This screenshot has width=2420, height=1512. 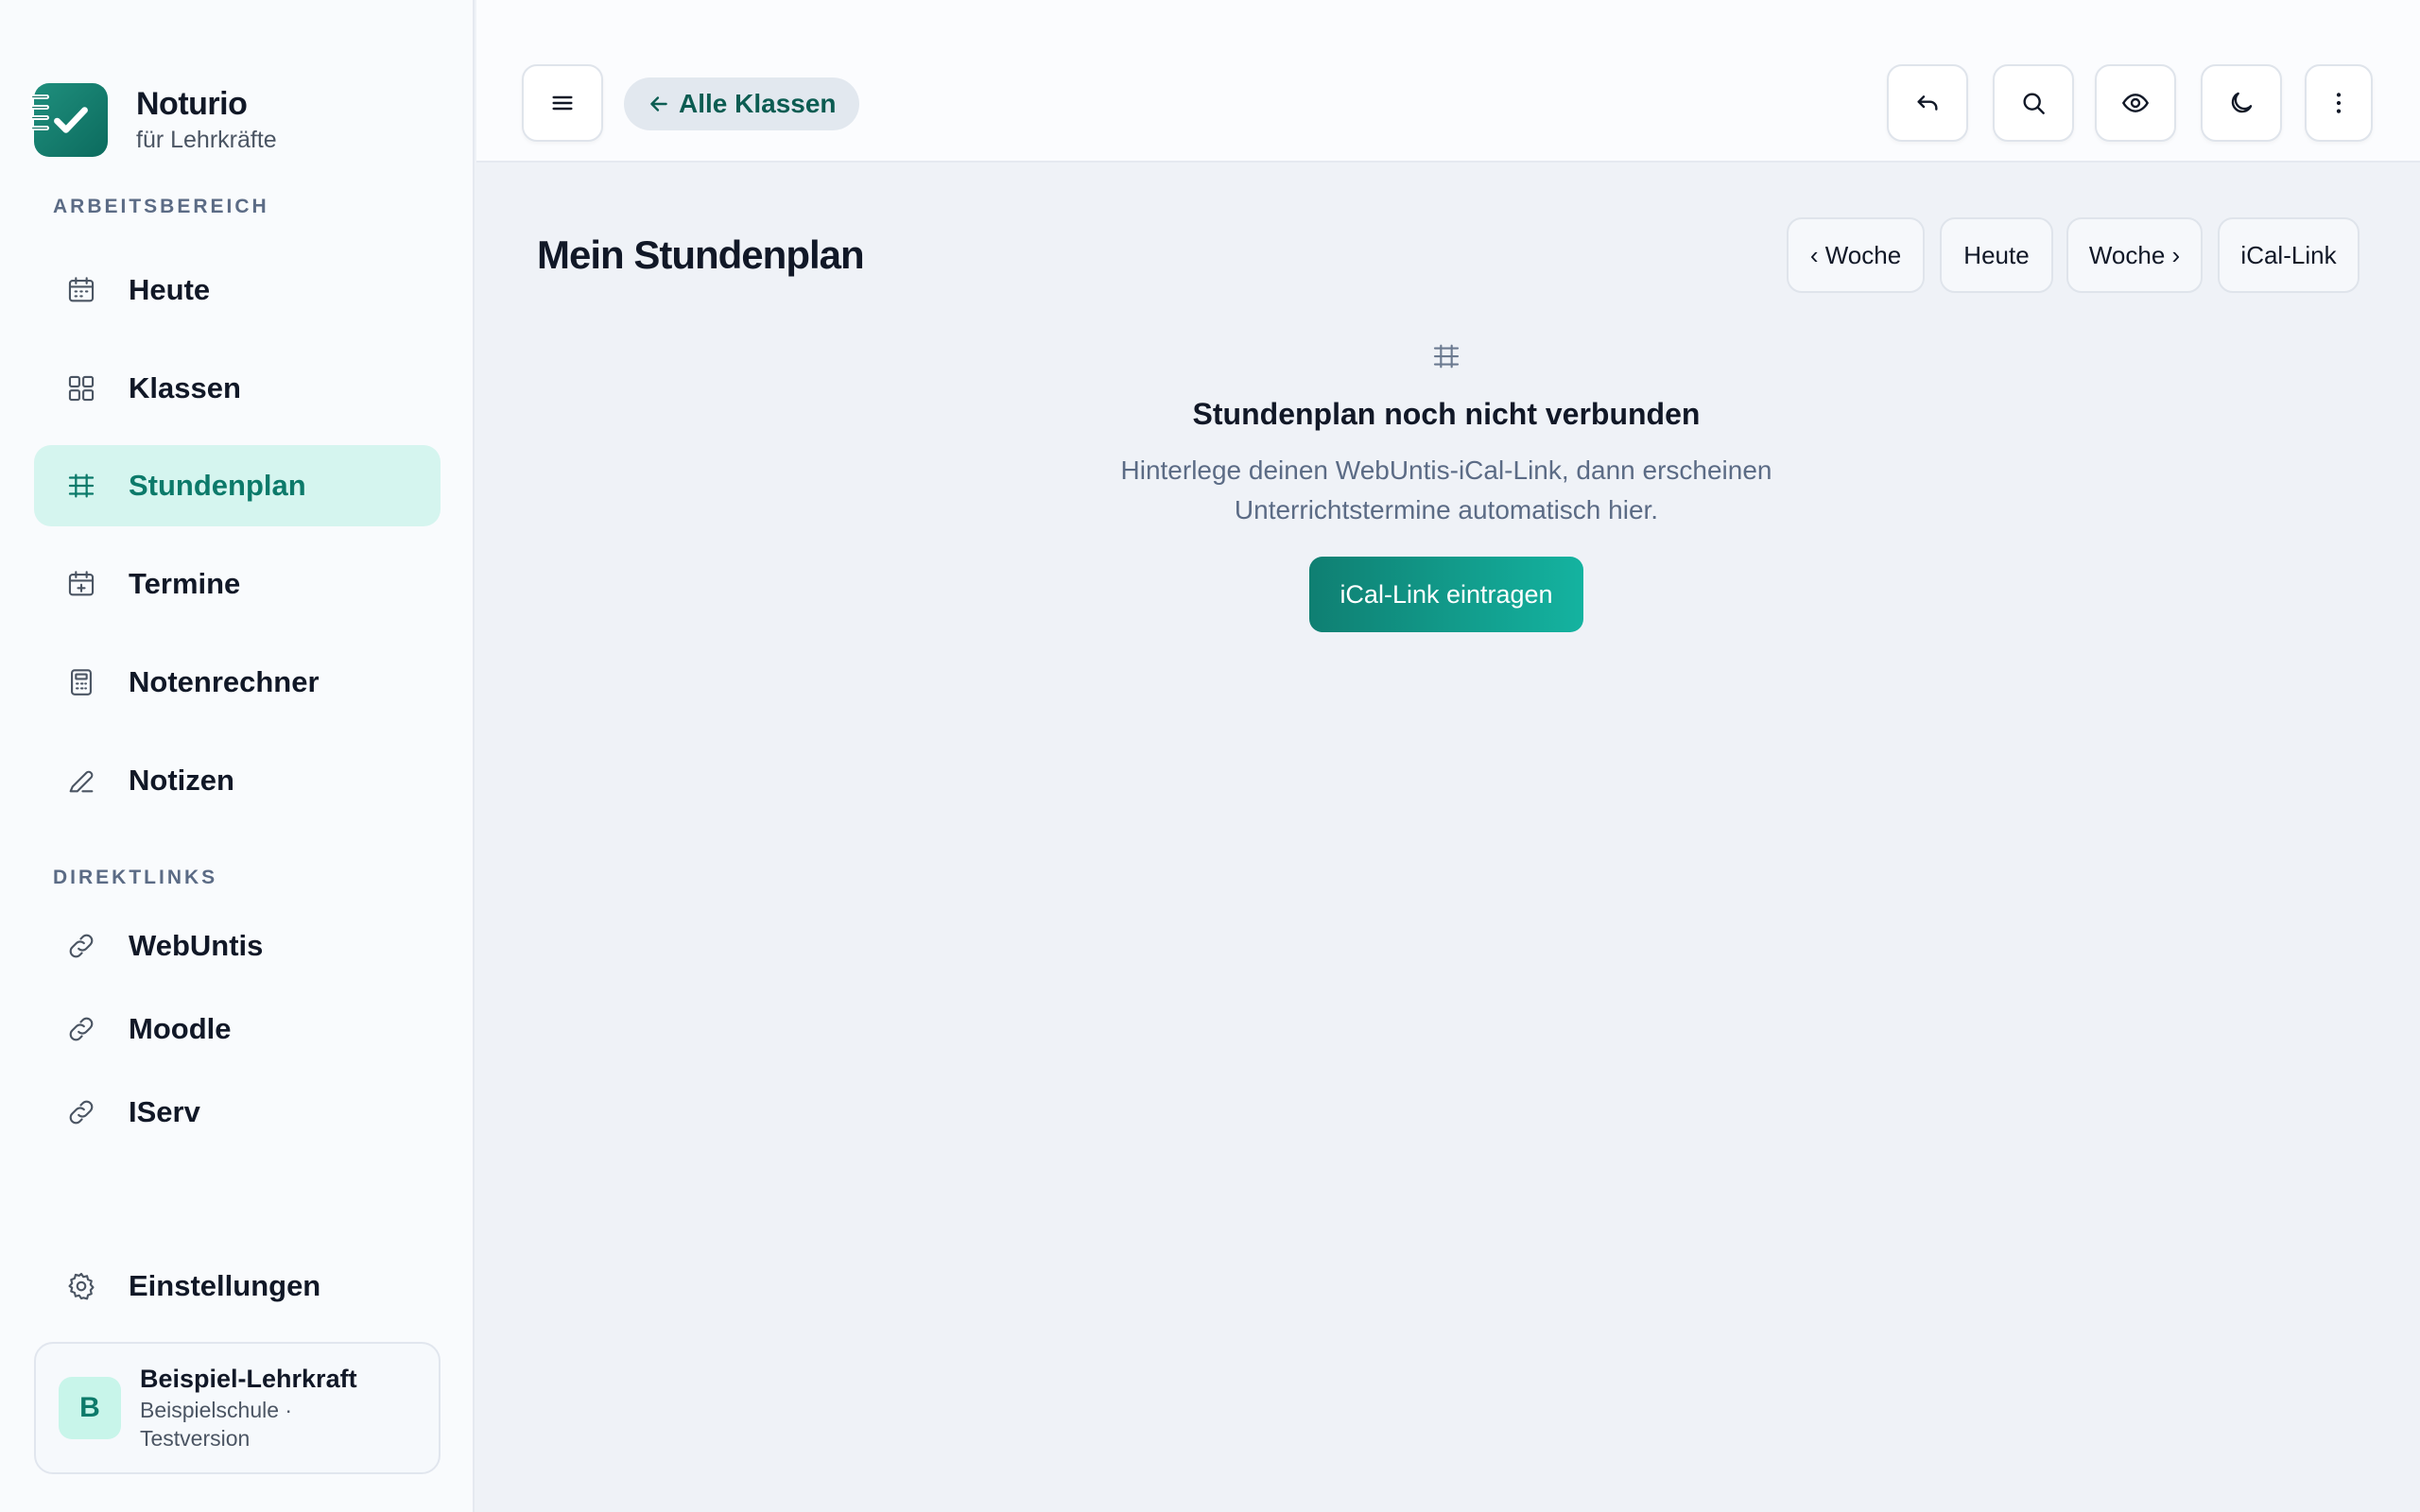 I want to click on undo-icon, so click(x=1928, y=103).